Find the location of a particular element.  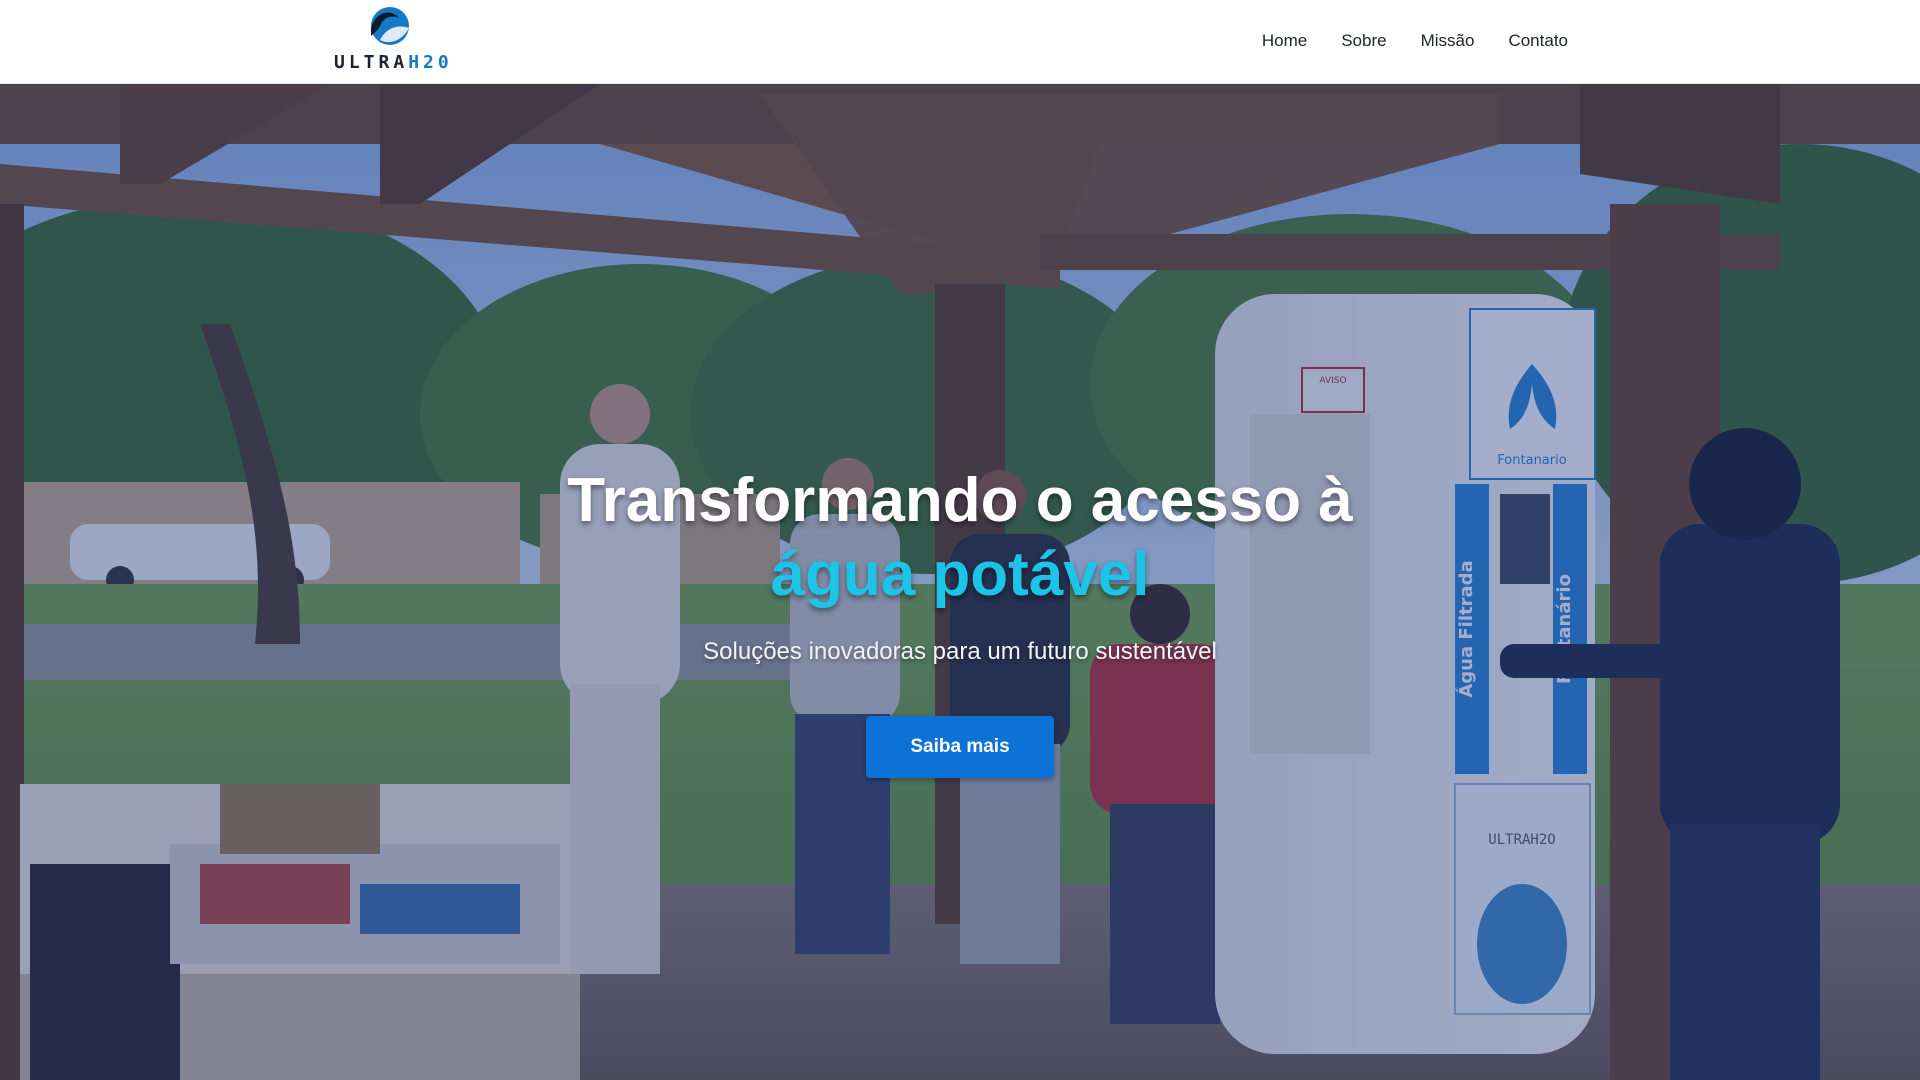

saiba-mais-button: Saiba mais is located at coordinates (960, 747).